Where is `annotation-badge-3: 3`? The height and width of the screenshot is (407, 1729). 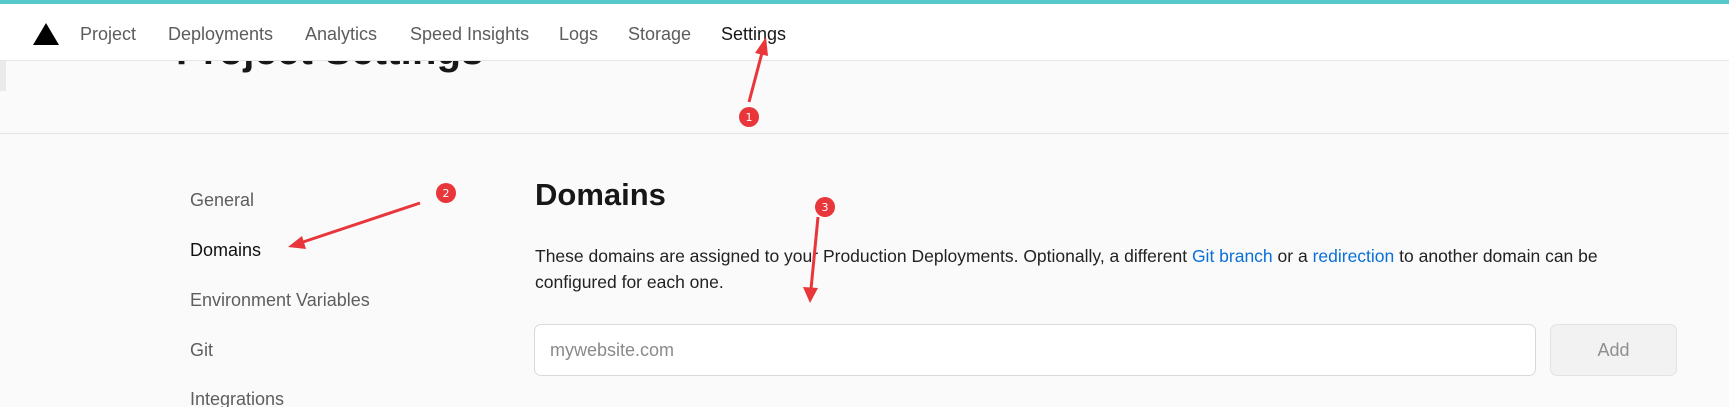 annotation-badge-3: 3 is located at coordinates (825, 207).